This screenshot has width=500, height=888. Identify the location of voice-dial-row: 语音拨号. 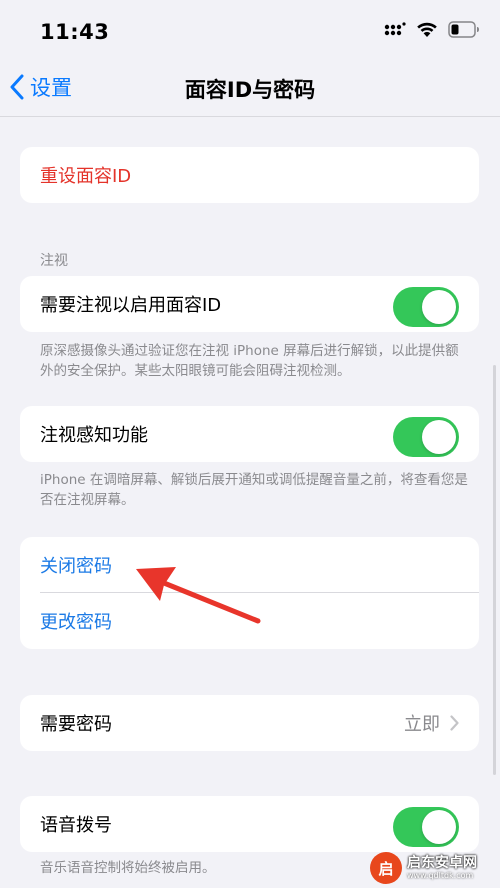
(249, 824).